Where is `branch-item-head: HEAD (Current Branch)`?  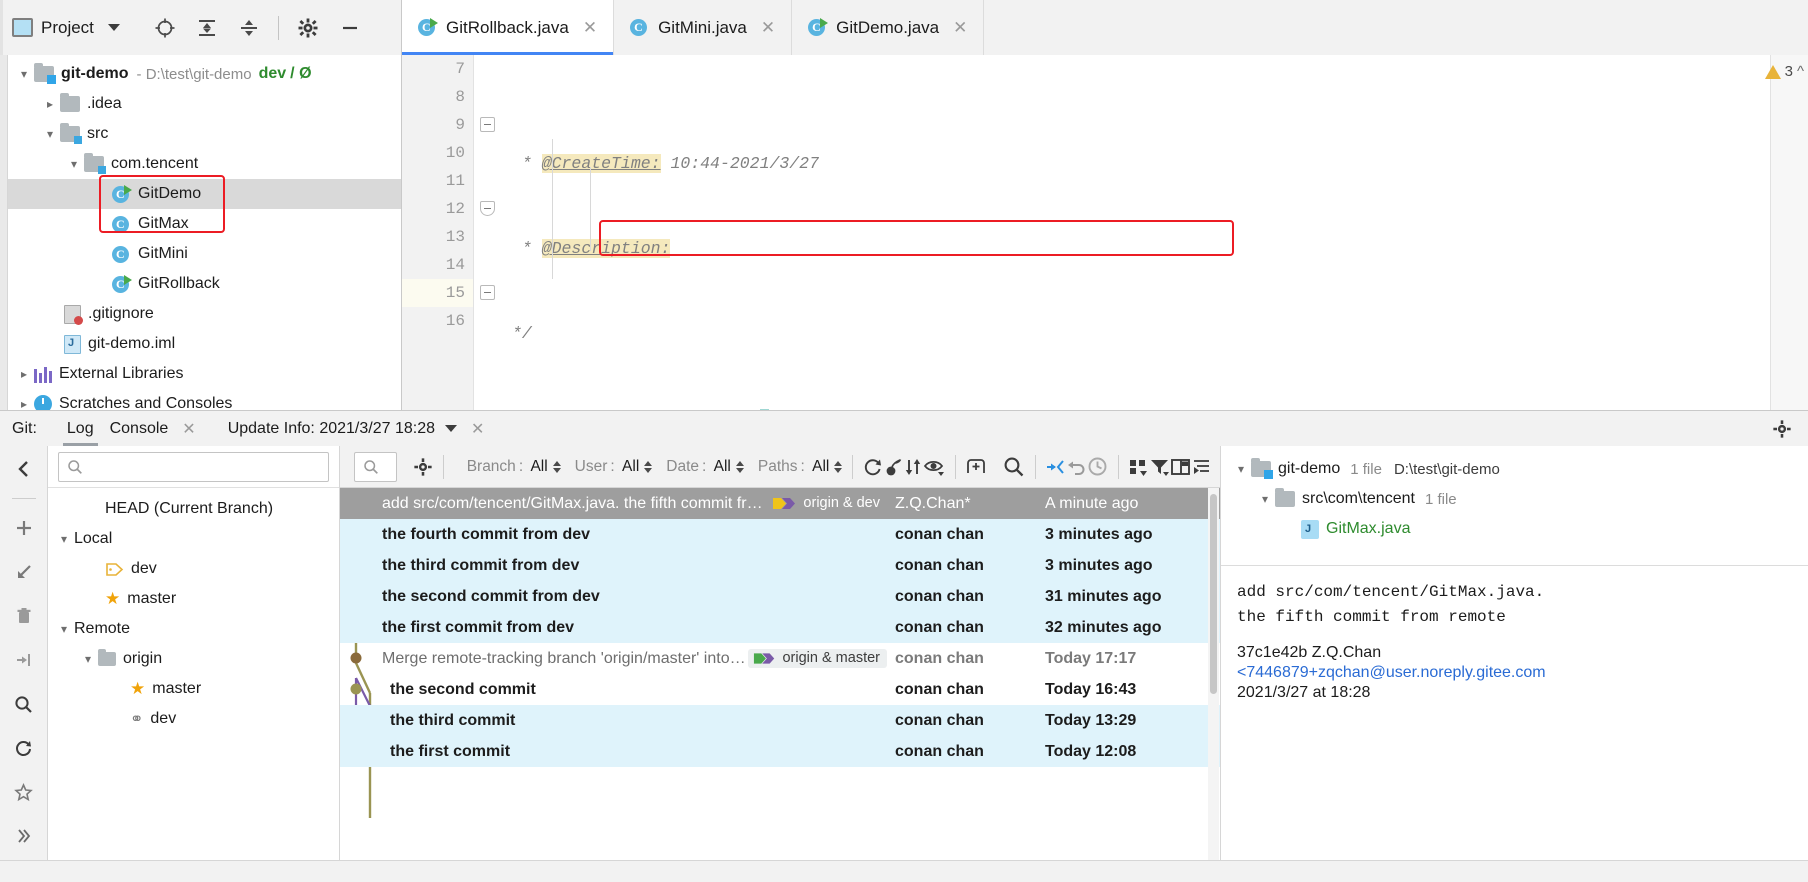
branch-item-head: HEAD (Current Branch) is located at coordinates (193, 509).